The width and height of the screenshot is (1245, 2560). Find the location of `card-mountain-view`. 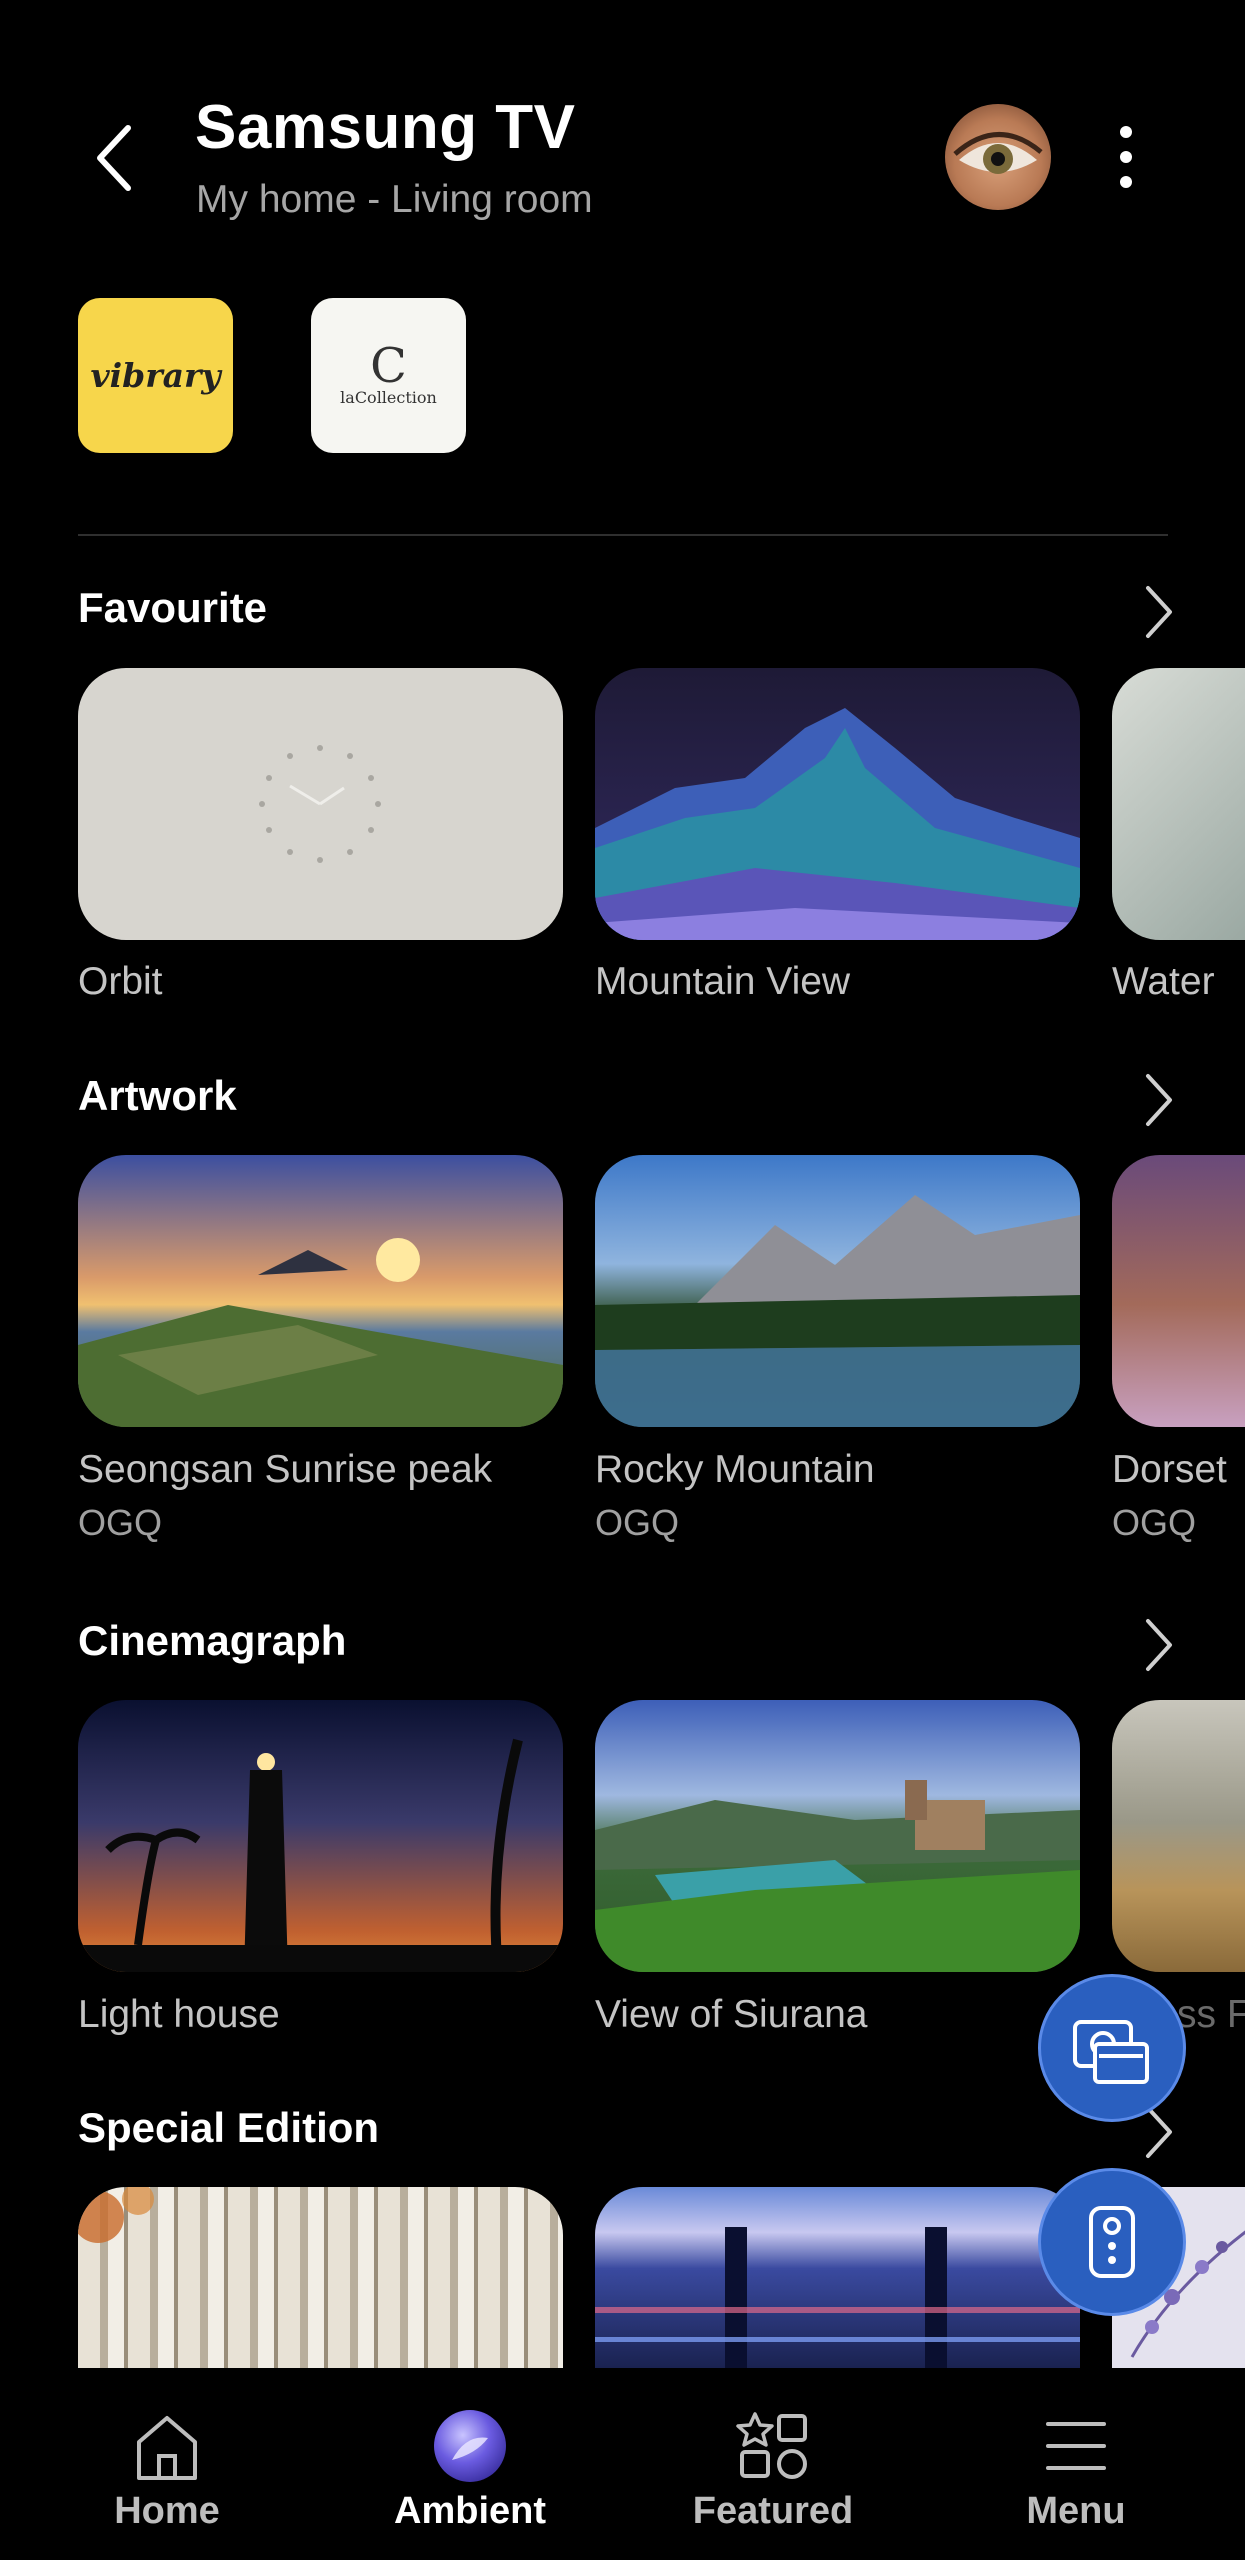

card-mountain-view is located at coordinates (837, 804).